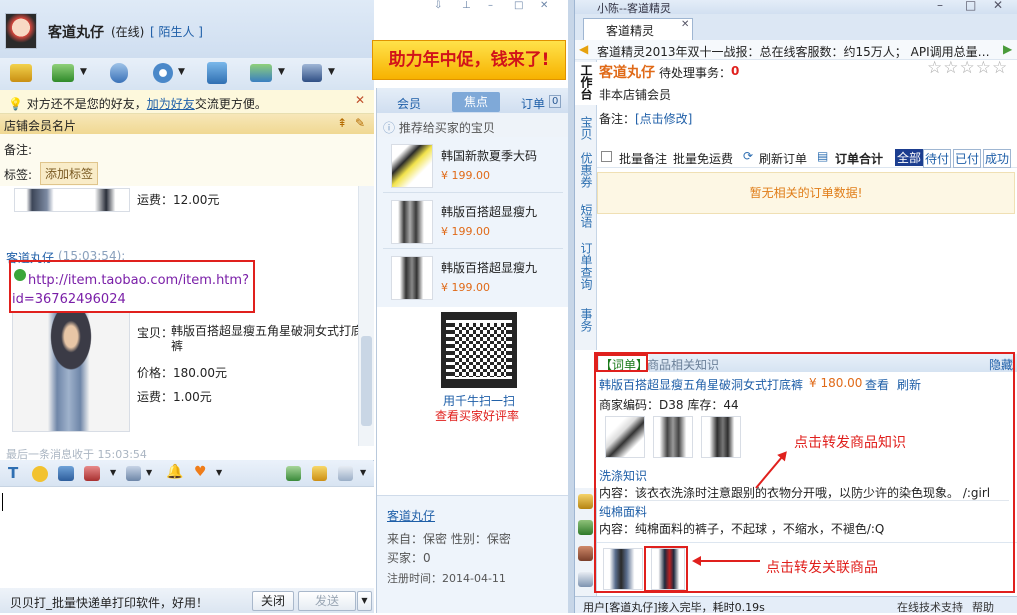 The image size is (1017, 615). What do you see at coordinates (345, 473) in the screenshot?
I see `record-icon` at bounding box center [345, 473].